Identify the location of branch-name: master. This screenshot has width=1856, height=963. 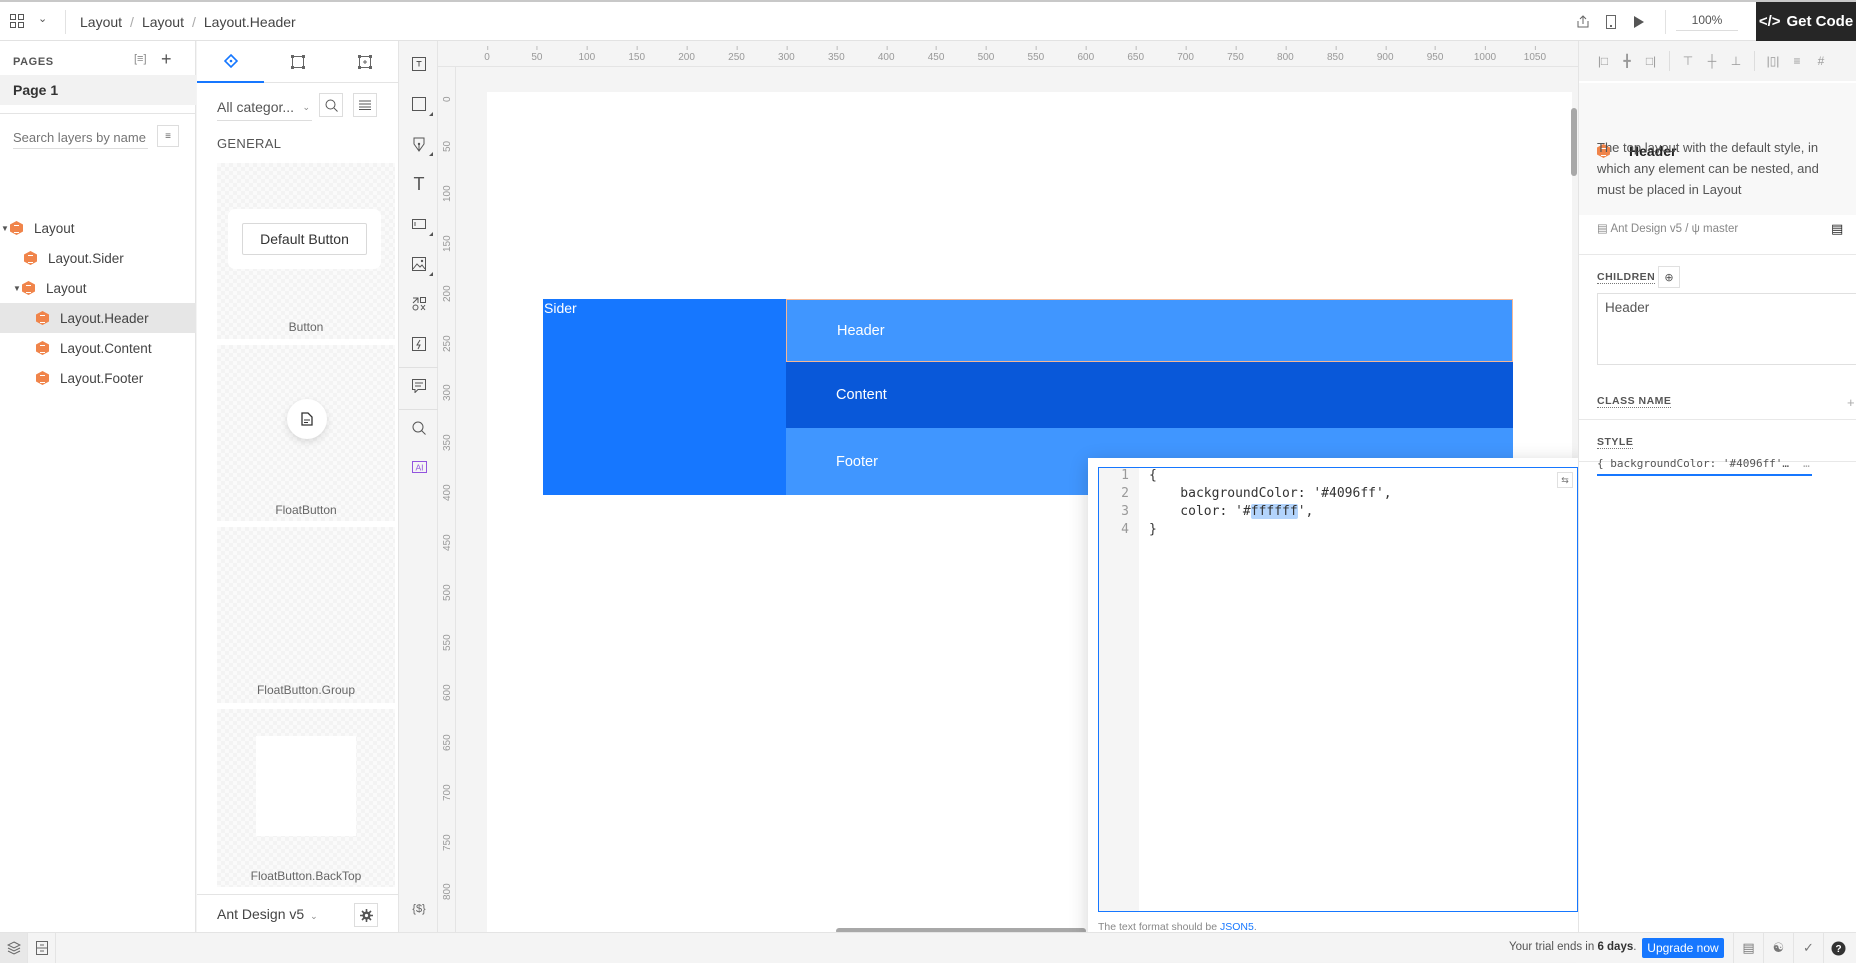
(1720, 229).